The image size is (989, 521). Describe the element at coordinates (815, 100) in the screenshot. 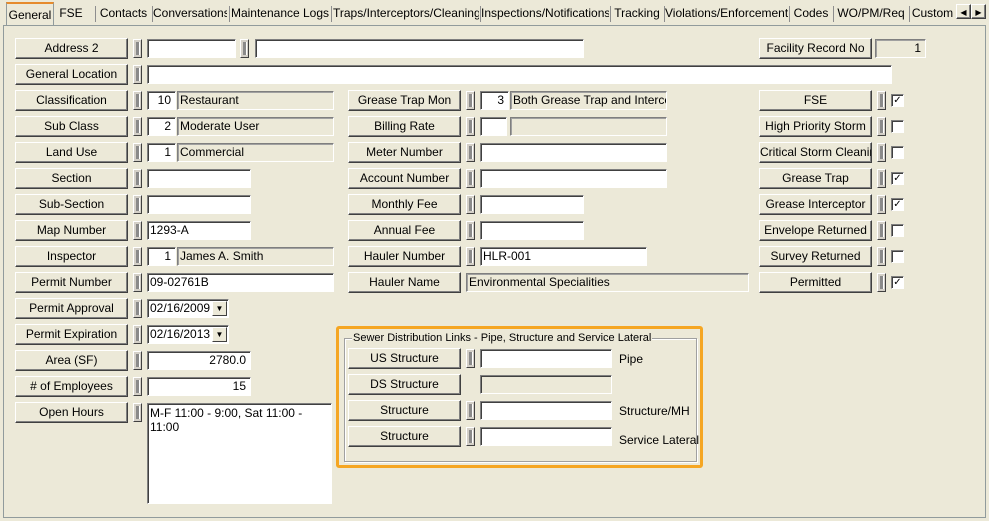

I see `fse-flag-button: FSE` at that location.